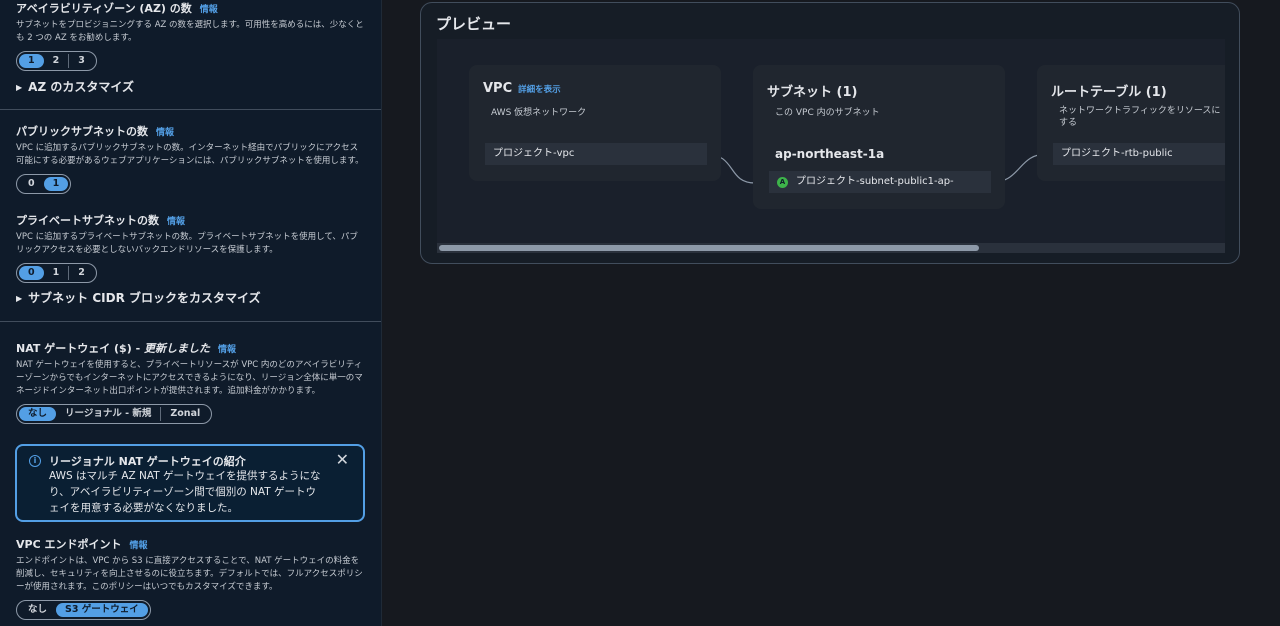  I want to click on view-details-link: 詳細を表示, so click(539, 90).